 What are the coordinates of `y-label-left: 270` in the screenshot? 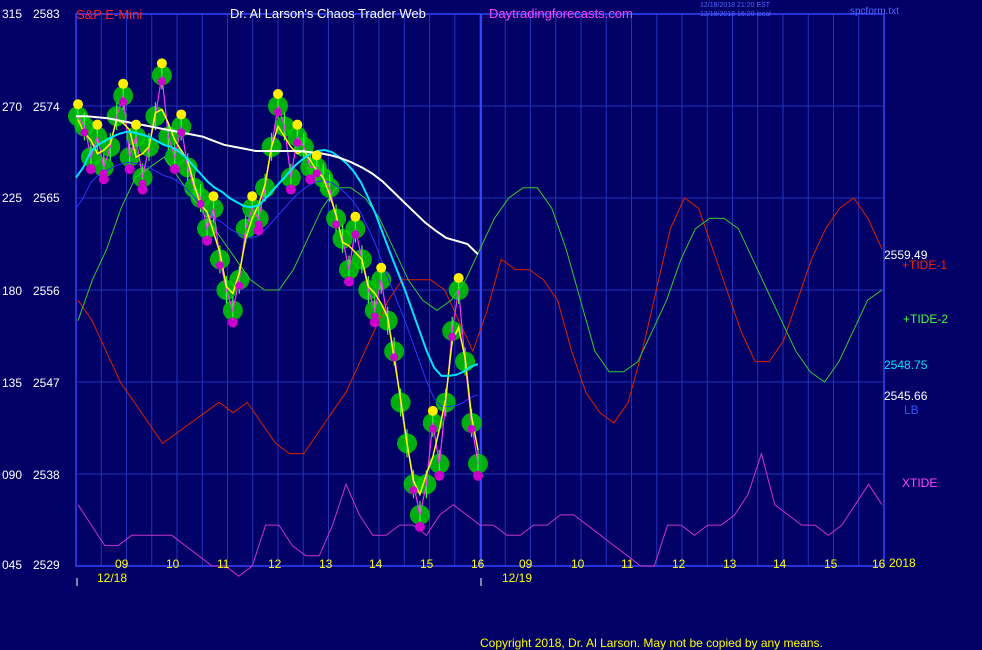 It's located at (12, 107).